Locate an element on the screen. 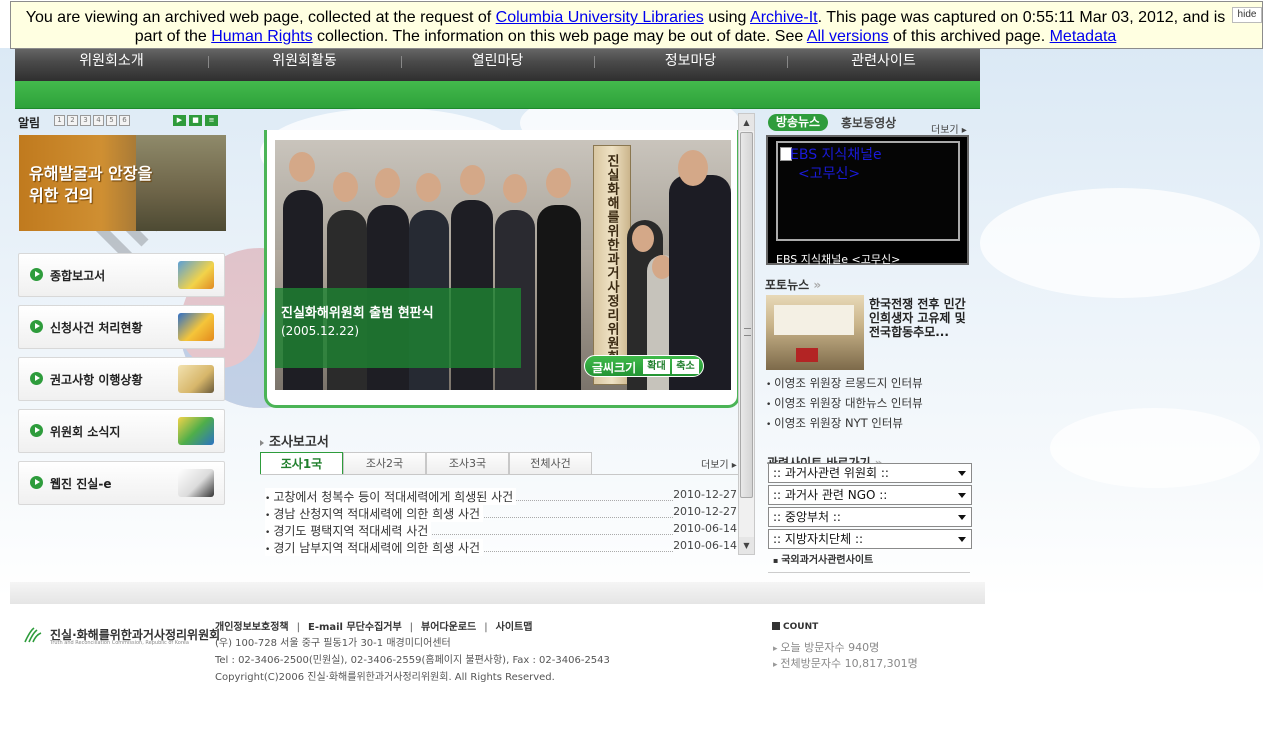  menu-webzine: 웹진 진실-e is located at coordinates (121, 483).